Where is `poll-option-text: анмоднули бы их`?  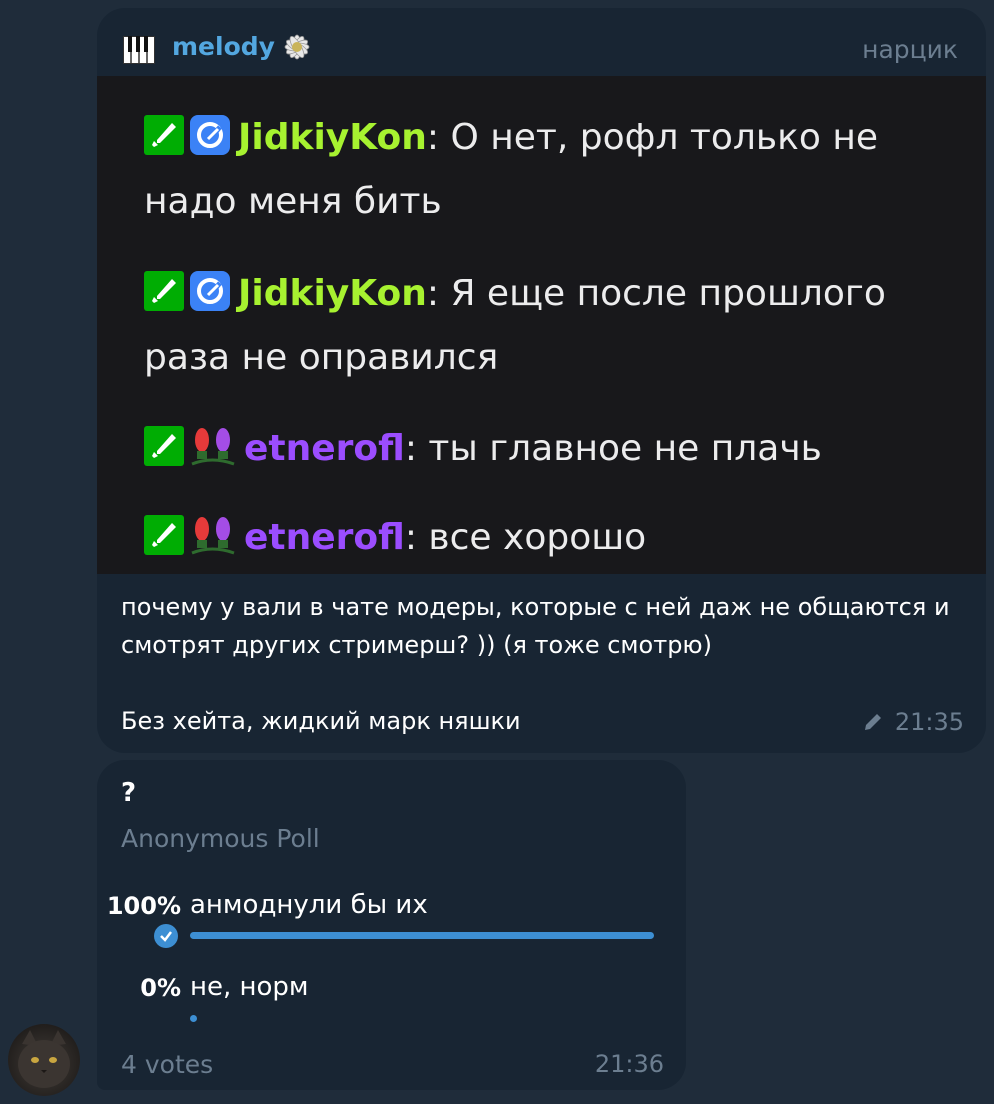
poll-option-text: анмоднули бы их is located at coordinates (309, 905).